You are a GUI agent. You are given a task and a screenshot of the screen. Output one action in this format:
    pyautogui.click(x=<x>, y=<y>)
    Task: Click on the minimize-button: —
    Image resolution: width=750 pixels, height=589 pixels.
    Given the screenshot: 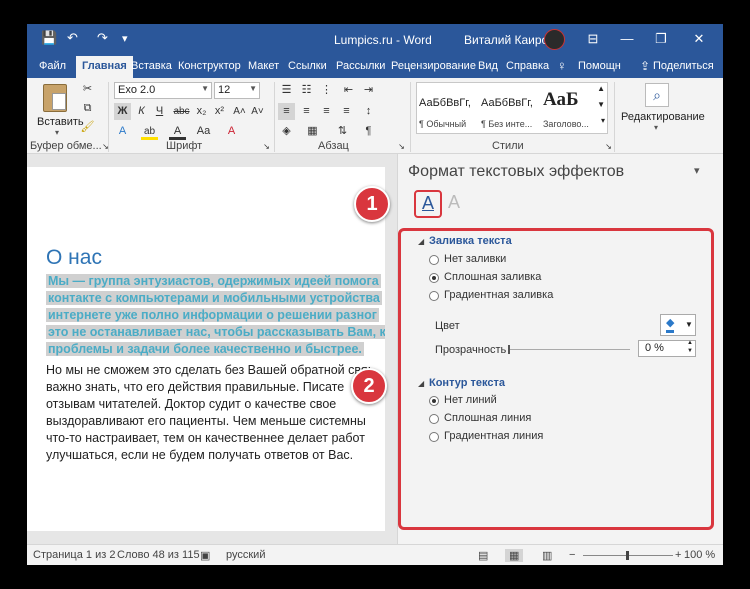 What is the action you would take?
    pyautogui.click(x=627, y=39)
    